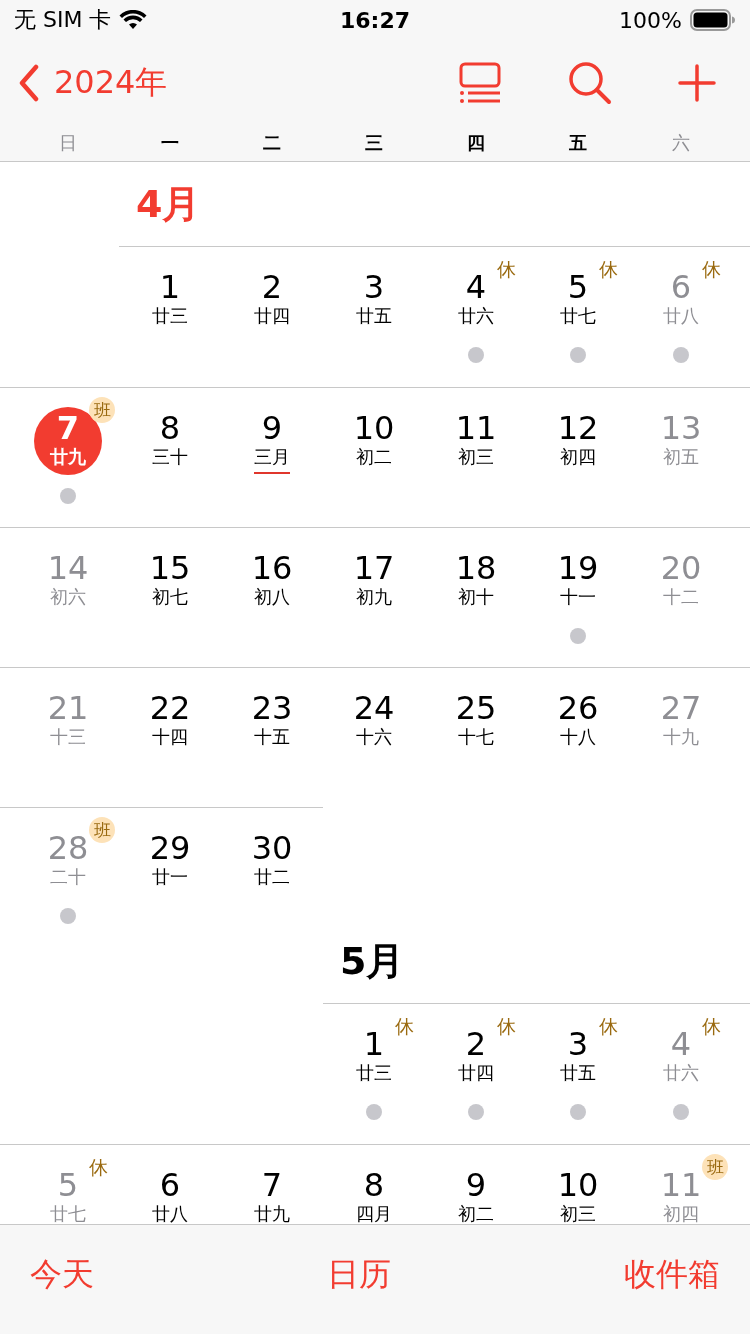 This screenshot has height=1334, width=750. What do you see at coordinates (480, 82) in the screenshot?
I see `list-view-icon` at bounding box center [480, 82].